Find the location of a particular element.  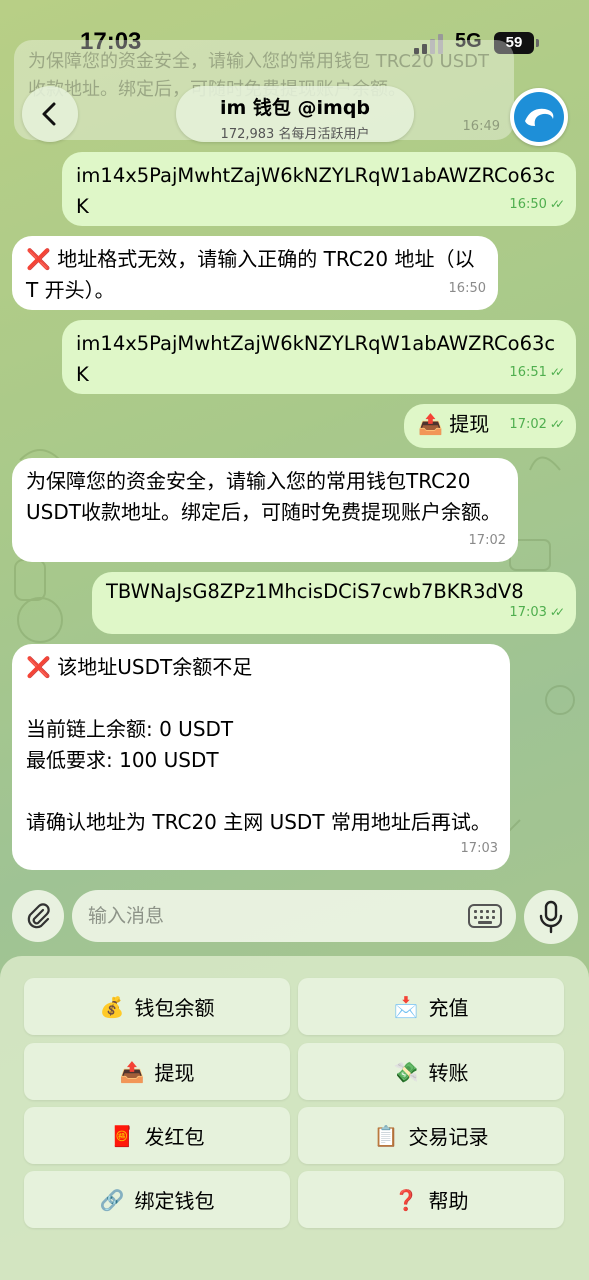

message-bubble: ❌ 地址格式无效，请输入正确的 TRC20 地址（以 T 开头）。 16:50 is located at coordinates (255, 273).